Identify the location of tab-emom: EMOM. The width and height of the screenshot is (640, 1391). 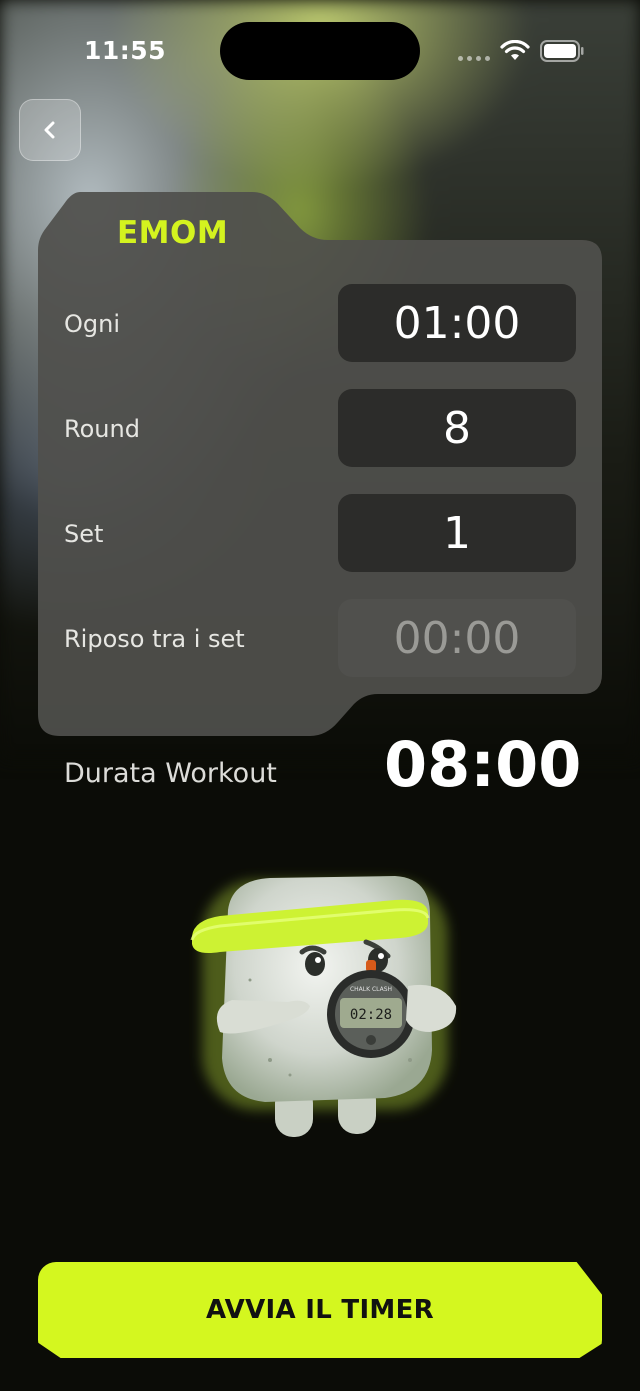
(172, 233).